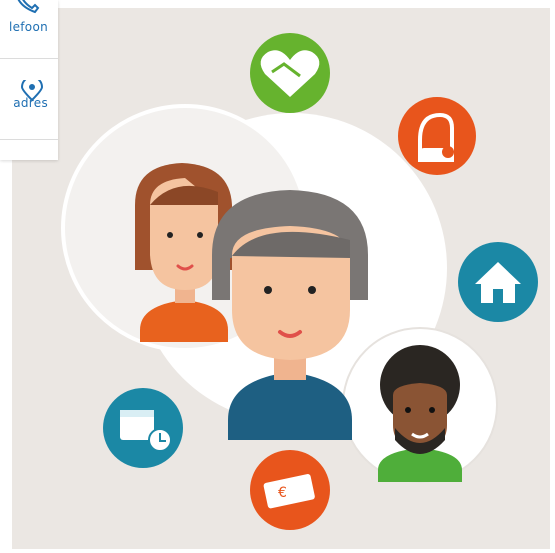 The width and height of the screenshot is (555, 553). What do you see at coordinates (143, 428) in the screenshot?
I see `calendar-clock-icon` at bounding box center [143, 428].